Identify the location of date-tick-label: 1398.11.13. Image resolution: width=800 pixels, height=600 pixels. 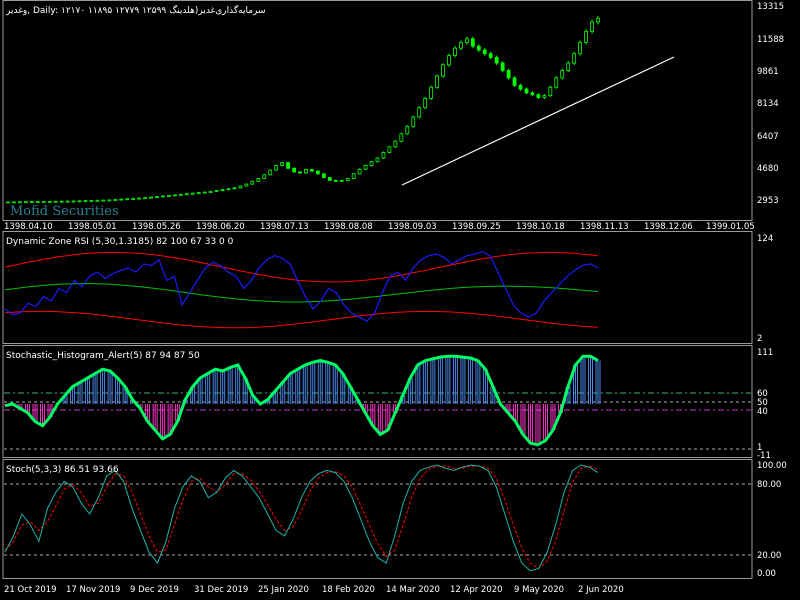
(604, 227).